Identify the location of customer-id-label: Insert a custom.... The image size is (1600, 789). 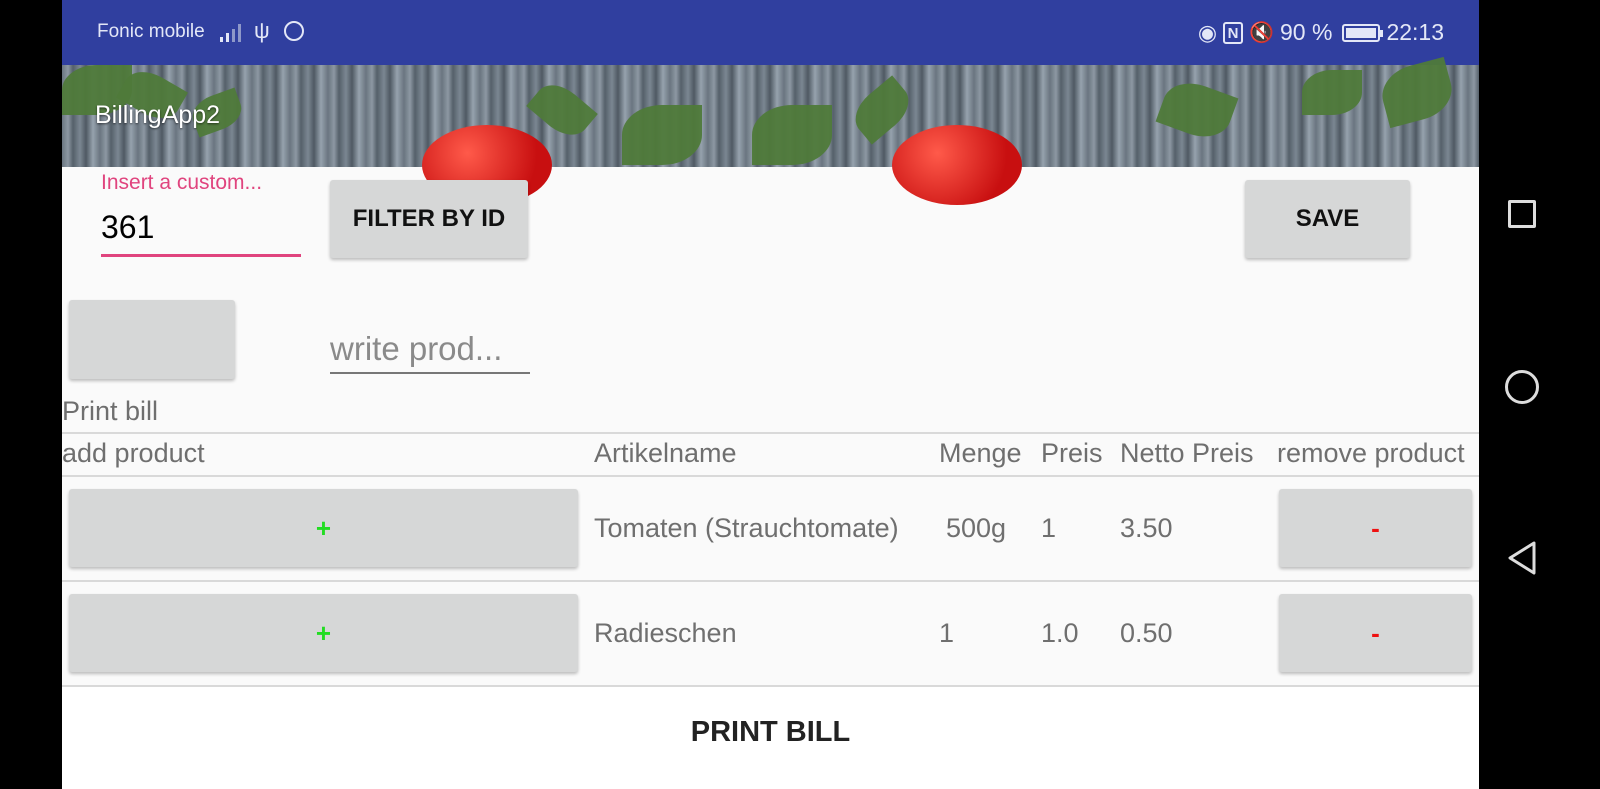
(182, 182).